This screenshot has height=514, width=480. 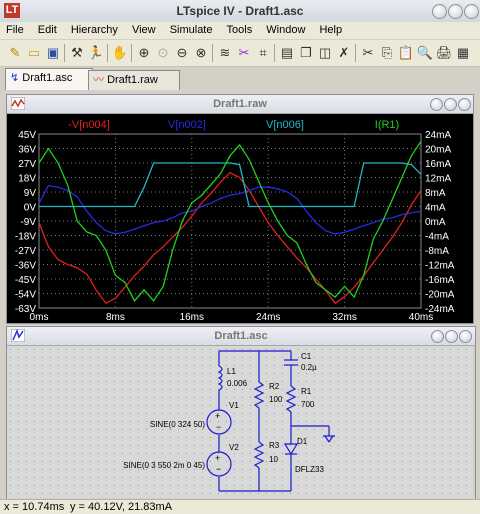 What do you see at coordinates (440, 266) in the screenshot?
I see `y-right-tick-label: -12mA` at bounding box center [440, 266].